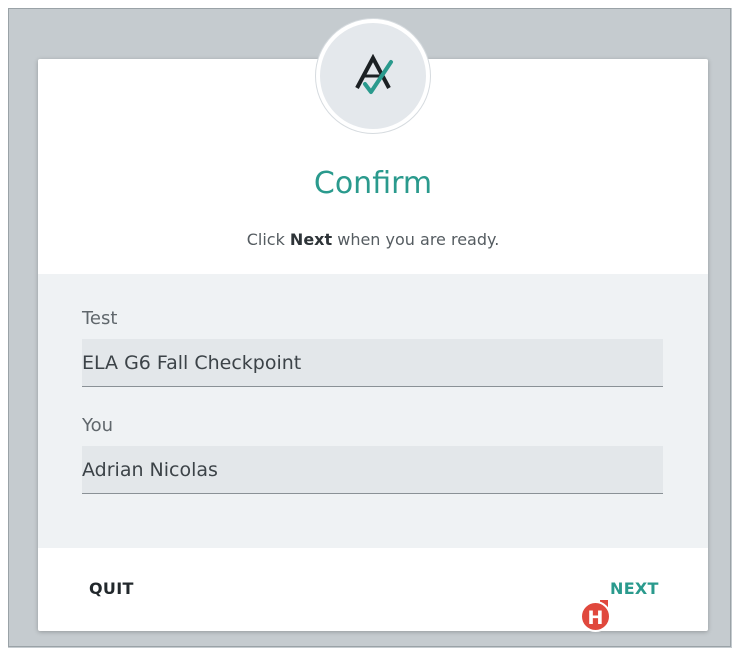 The height and width of the screenshot is (651, 735). What do you see at coordinates (372, 470) in the screenshot?
I see `you-field: Adrian Nicolas` at bounding box center [372, 470].